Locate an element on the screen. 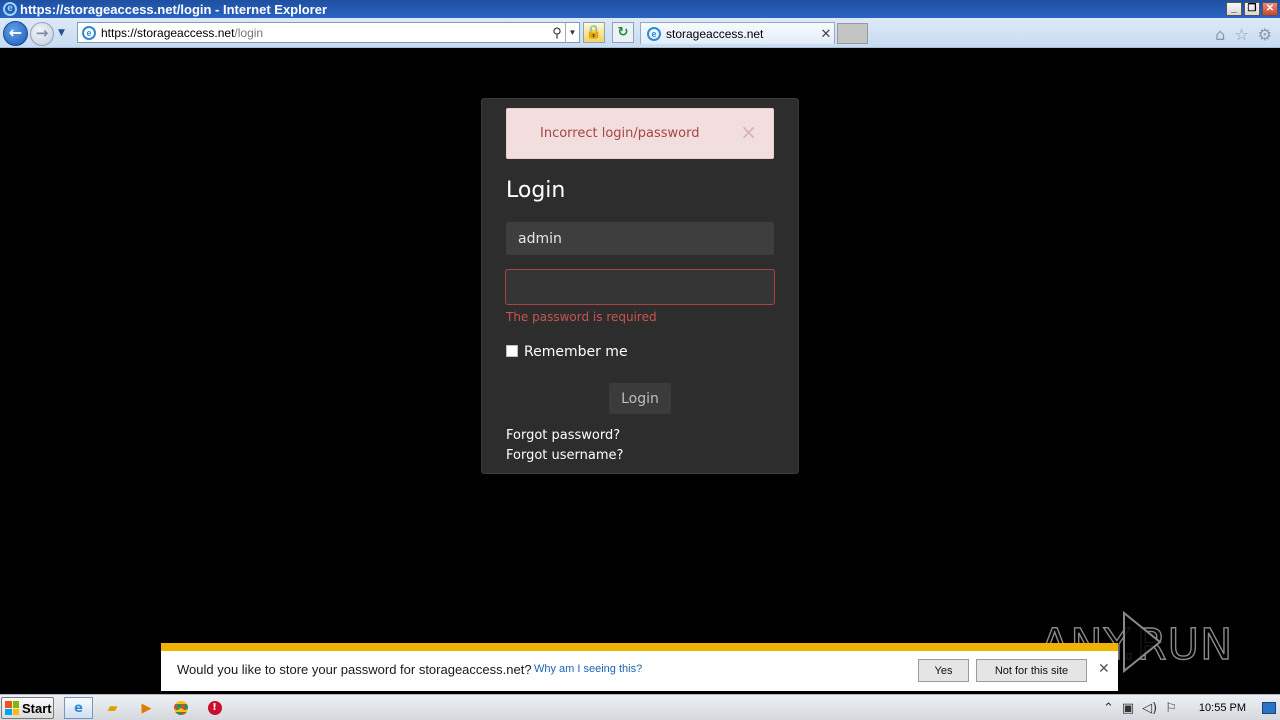 This screenshot has height=720, width=1280. address-bar: e https://storageaccess.net/login ⚲ ▼ is located at coordinates (328, 32).